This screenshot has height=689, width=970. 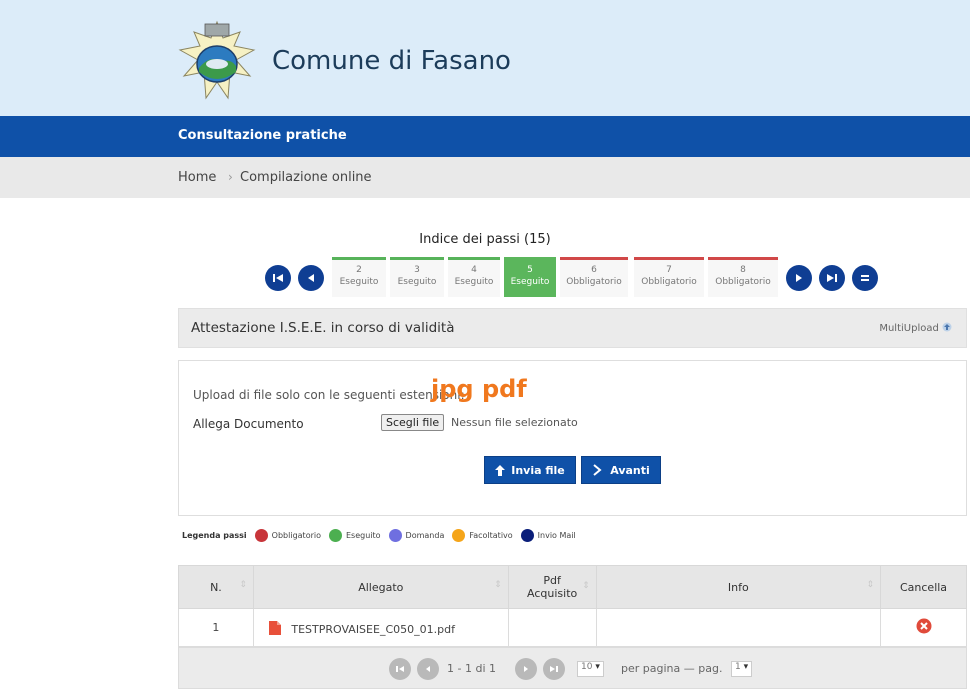 I want to click on breadcrumb-current: Compilazione online, so click(x=306, y=177).